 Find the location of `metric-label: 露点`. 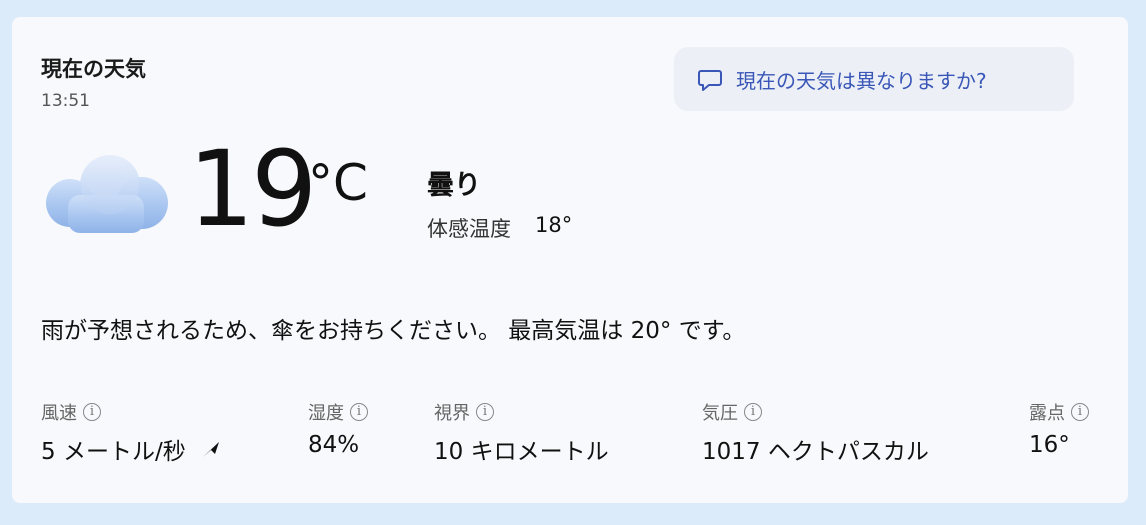

metric-label: 露点 is located at coordinates (1047, 413).